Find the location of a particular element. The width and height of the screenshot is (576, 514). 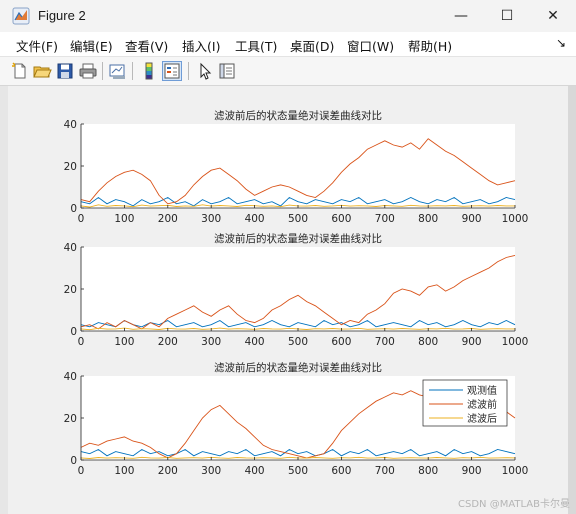

minimize-icon: — is located at coordinates (461, 16).